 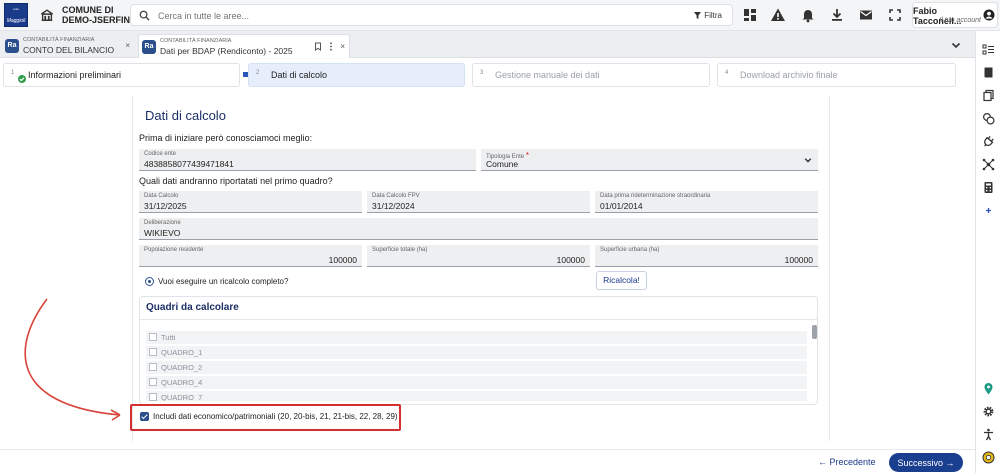 What do you see at coordinates (75, 75) in the screenshot?
I see `step-label: Informazioni preliminari` at bounding box center [75, 75].